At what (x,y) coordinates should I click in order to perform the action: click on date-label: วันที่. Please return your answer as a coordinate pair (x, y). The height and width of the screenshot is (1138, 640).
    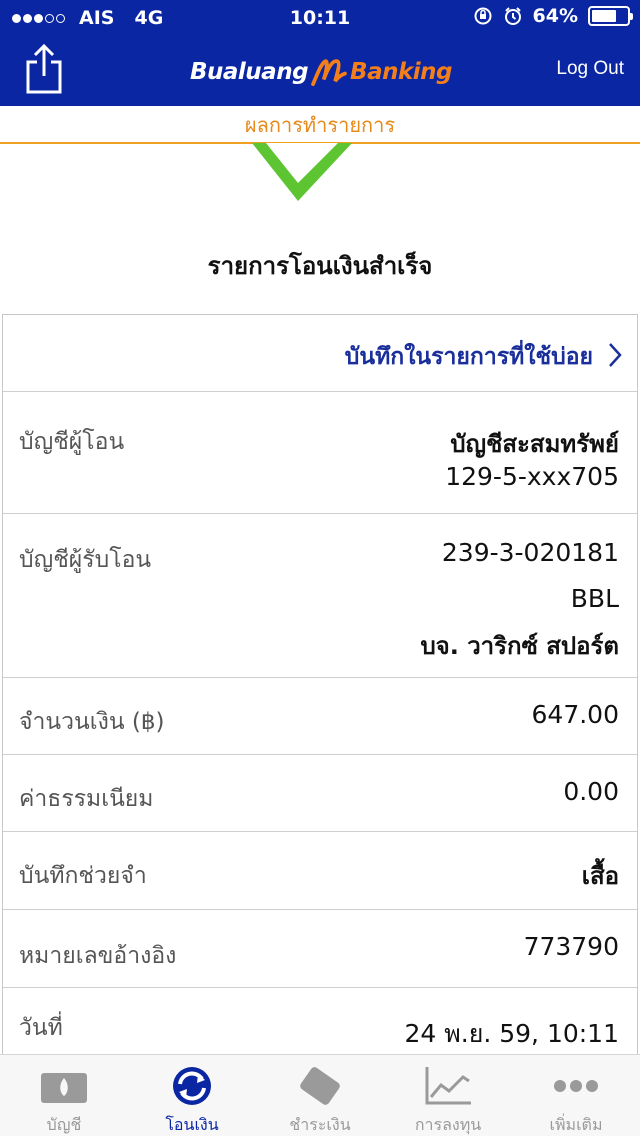
    Looking at the image, I should click on (41, 1028).